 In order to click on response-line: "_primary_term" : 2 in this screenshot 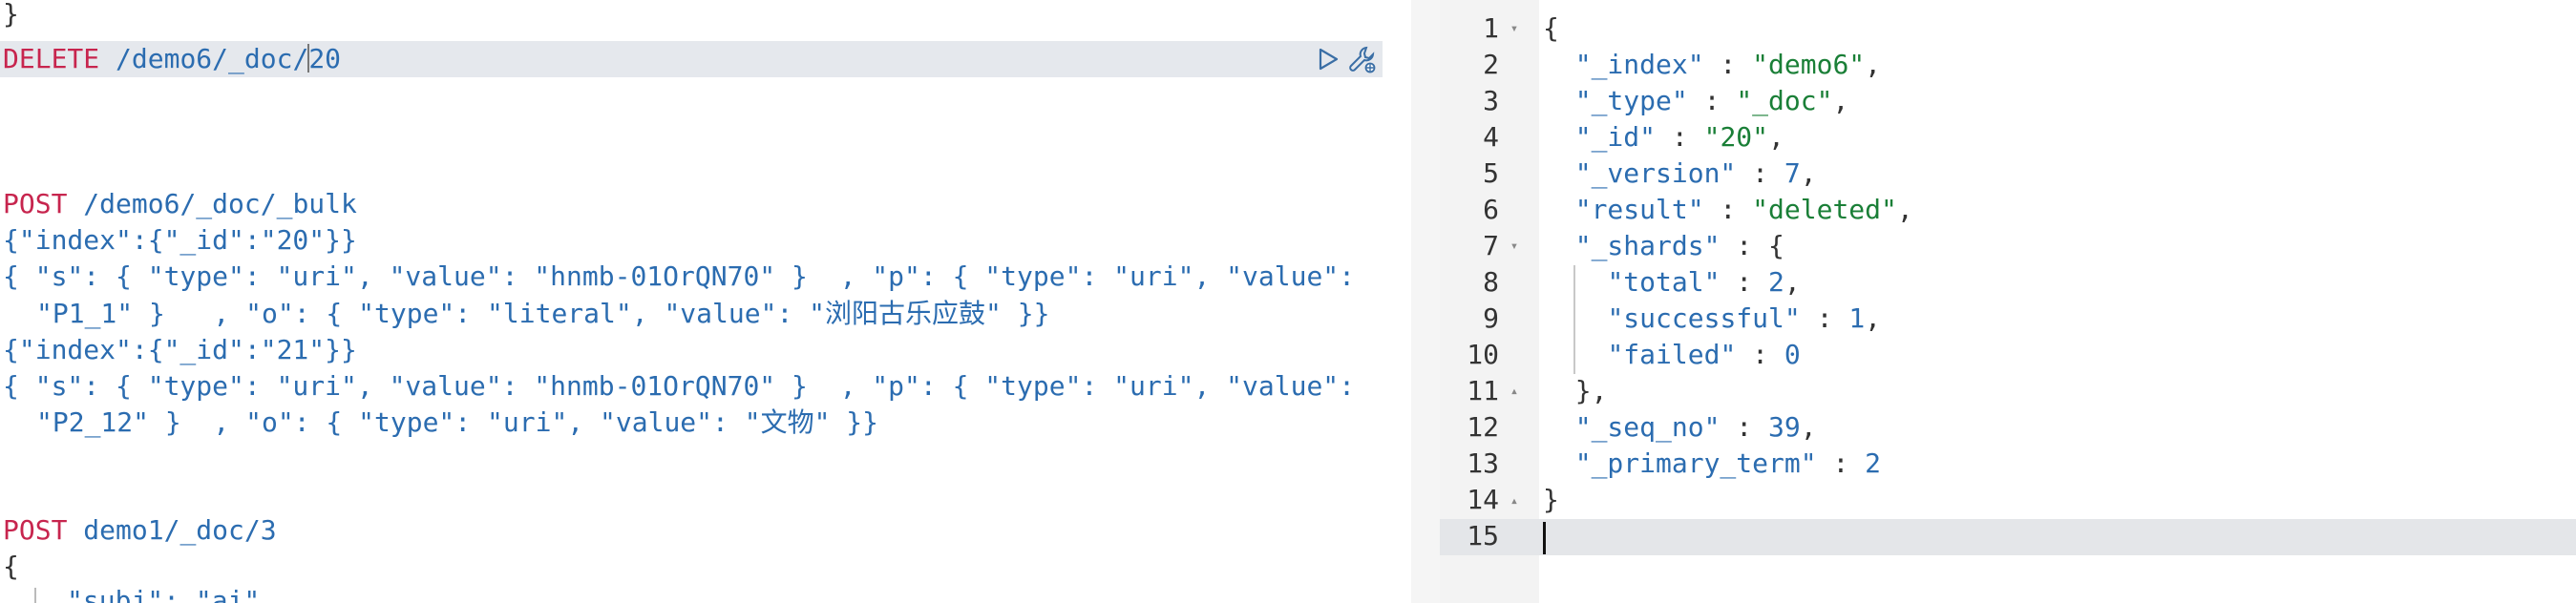, I will do `click(1728, 463)`.